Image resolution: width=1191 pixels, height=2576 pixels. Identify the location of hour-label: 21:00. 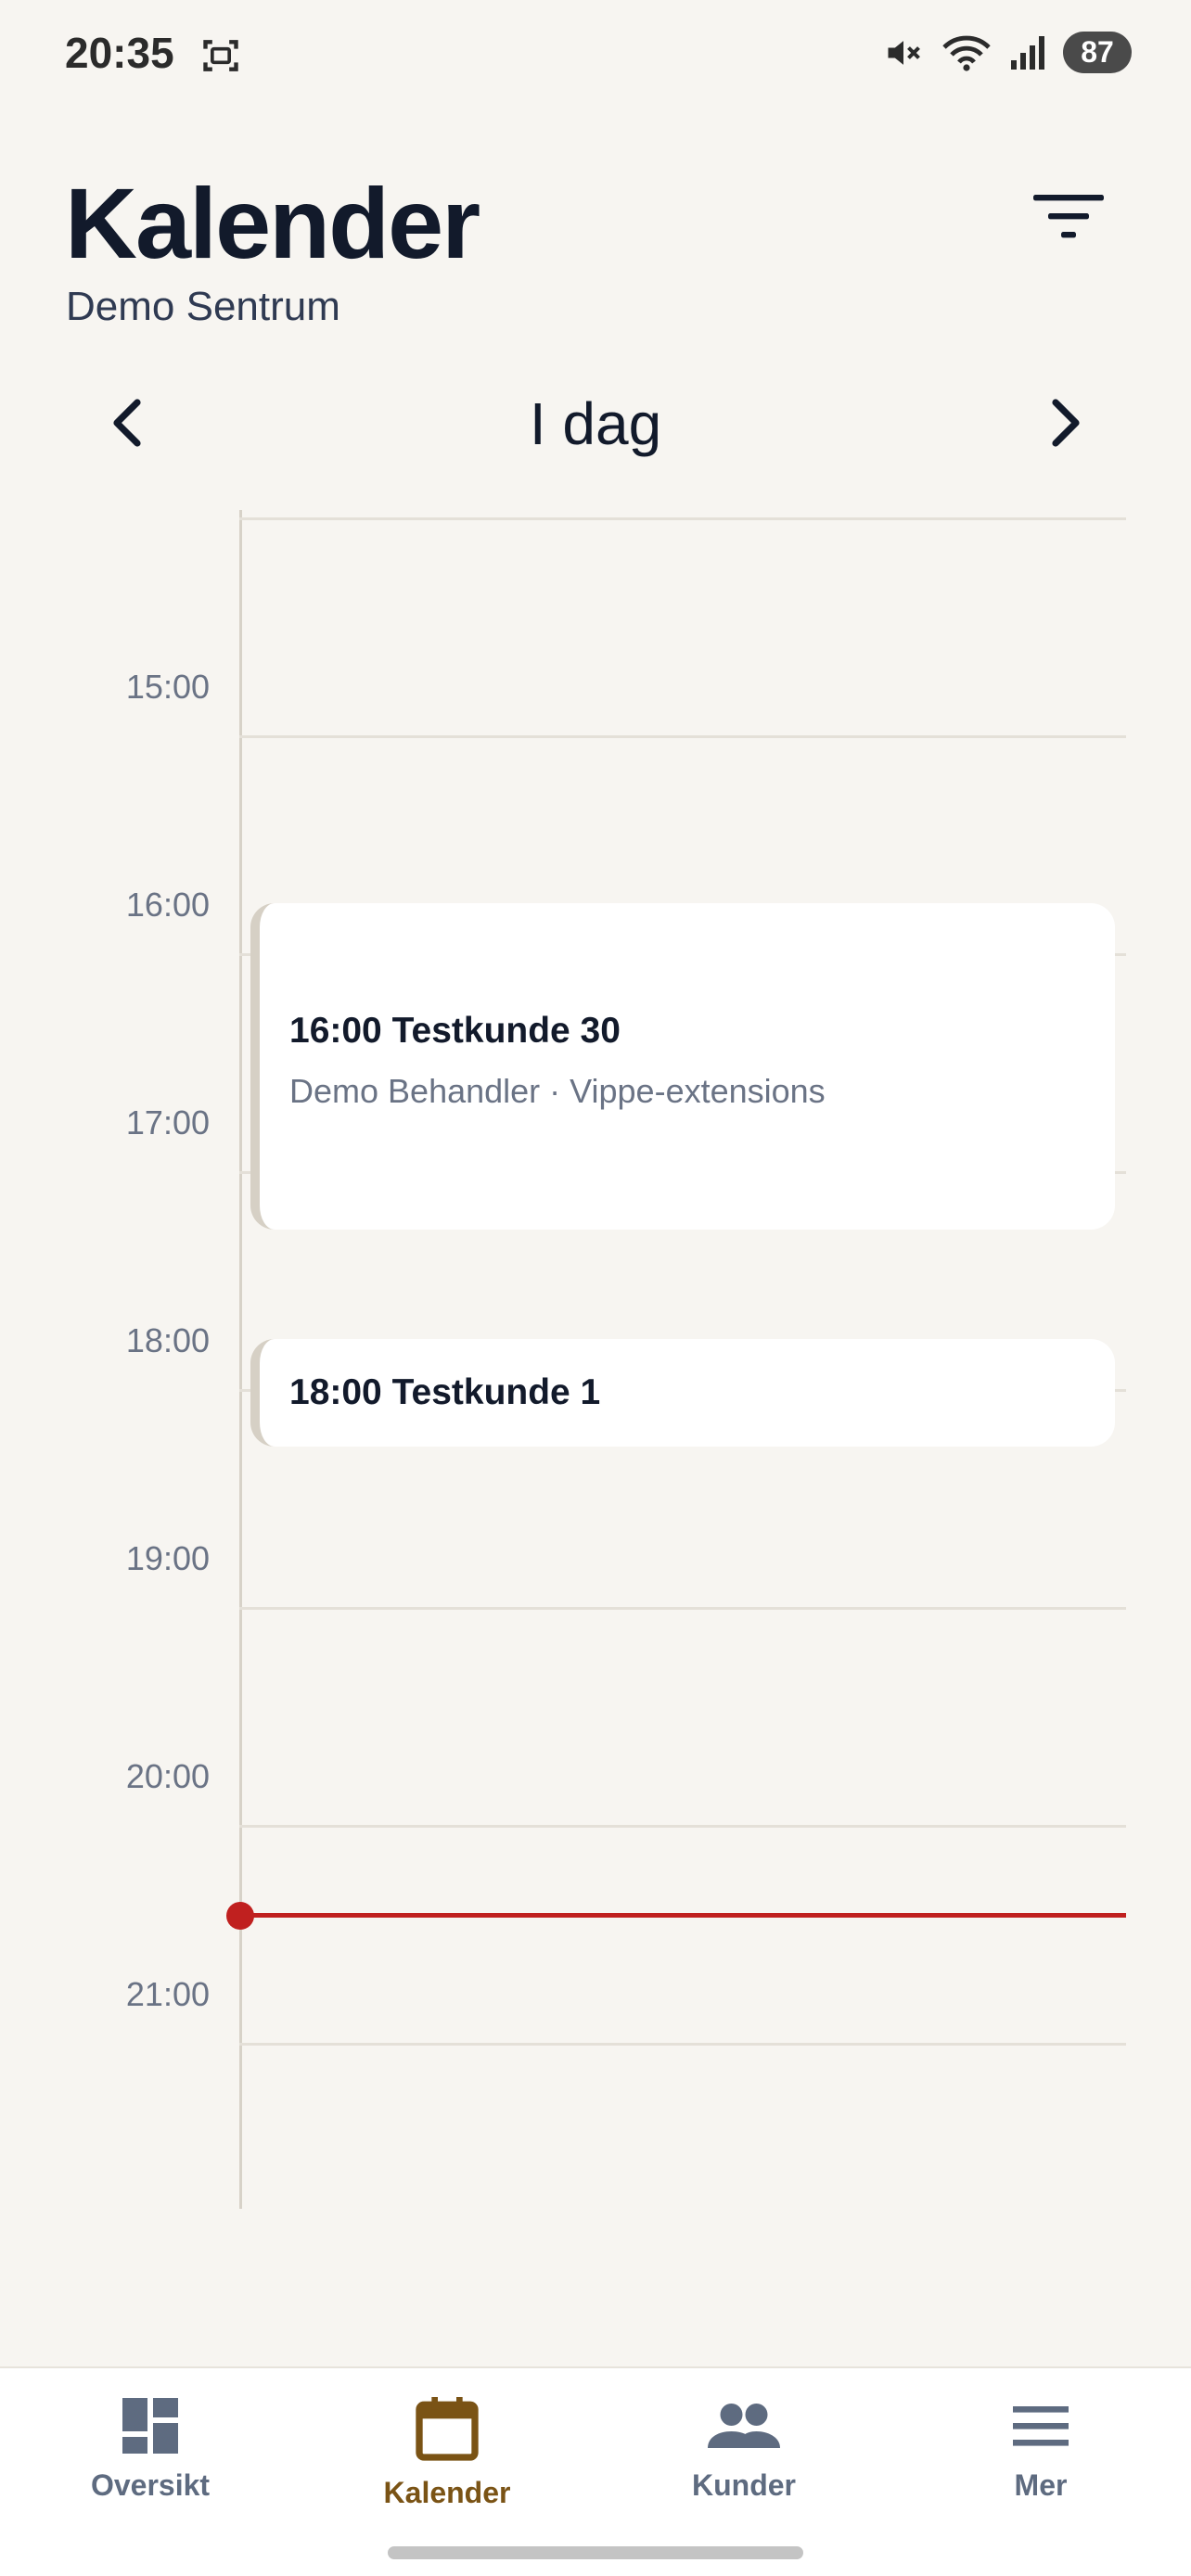
(167, 1994).